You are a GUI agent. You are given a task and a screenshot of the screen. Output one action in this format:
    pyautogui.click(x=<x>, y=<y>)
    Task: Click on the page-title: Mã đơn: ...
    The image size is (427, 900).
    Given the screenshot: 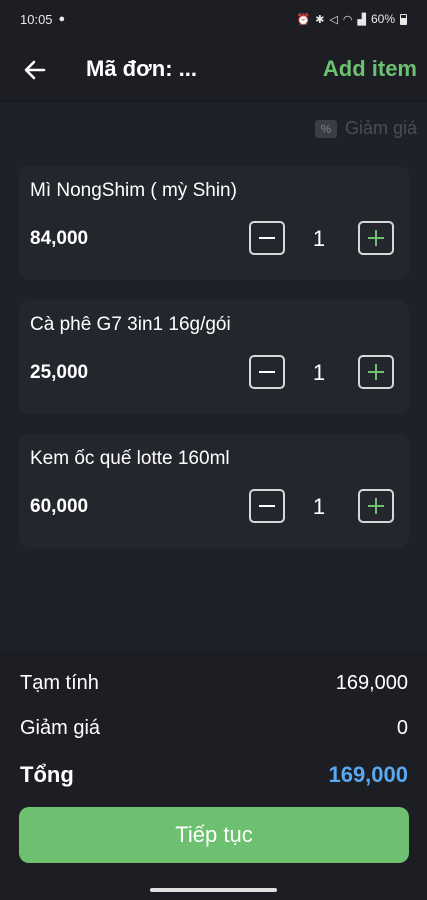 What is the action you would take?
    pyautogui.click(x=141, y=68)
    